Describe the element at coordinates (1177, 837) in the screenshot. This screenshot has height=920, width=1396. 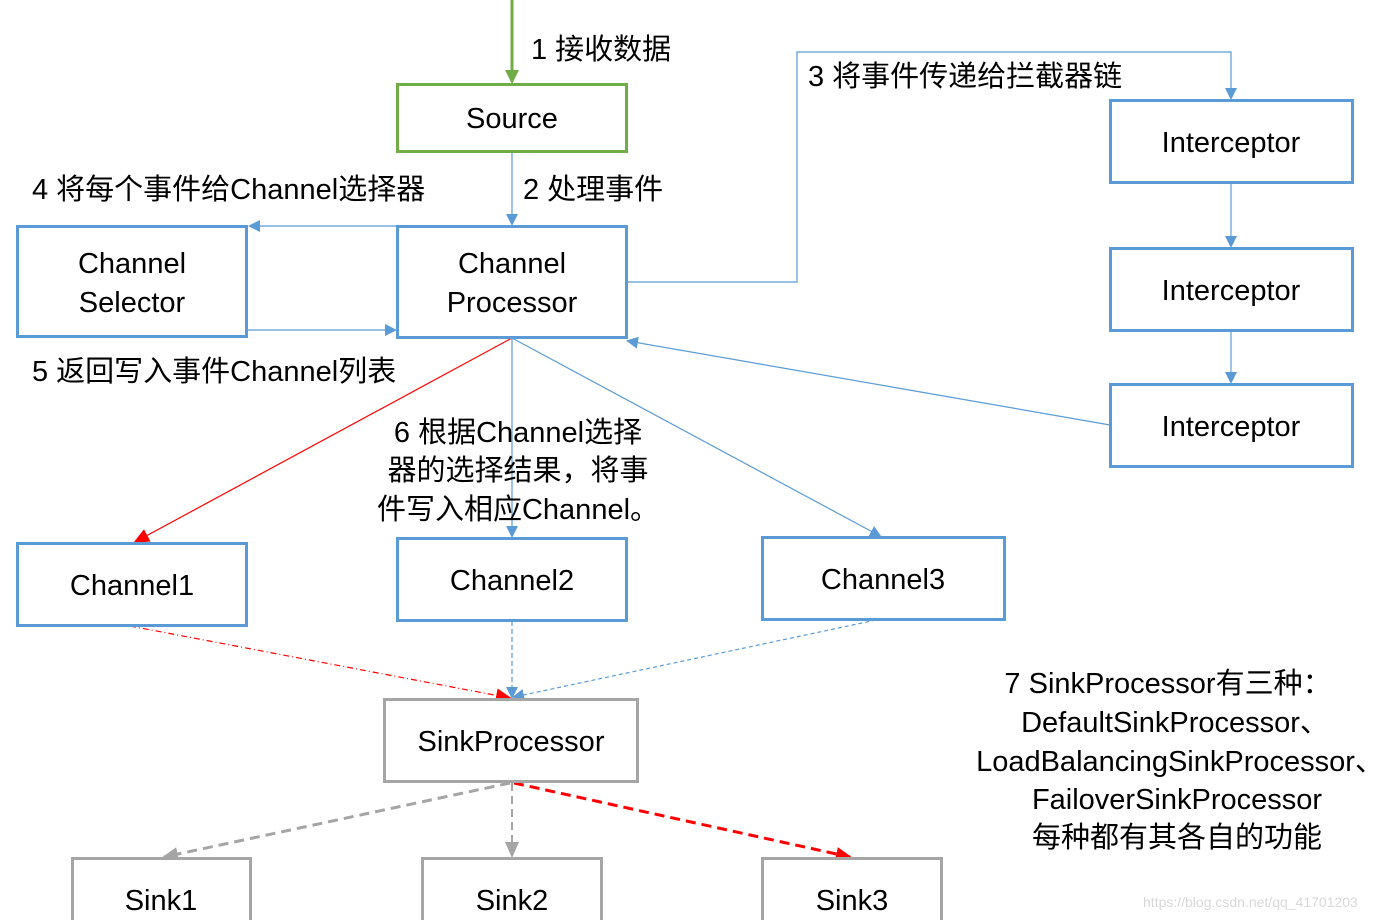
I see `step7-line: 每种都有其各自的功能` at that location.